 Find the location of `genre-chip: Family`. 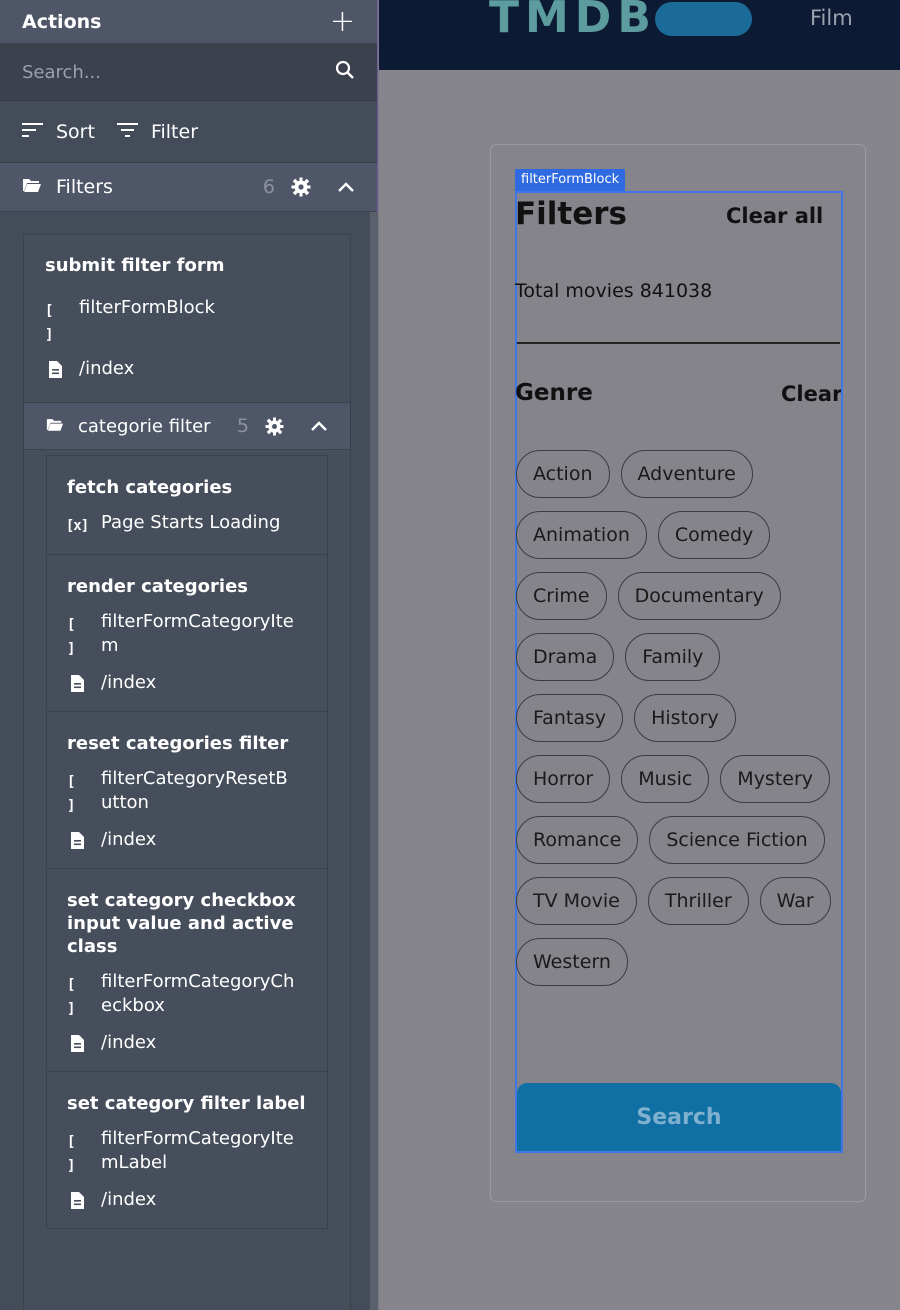

genre-chip: Family is located at coordinates (673, 657).